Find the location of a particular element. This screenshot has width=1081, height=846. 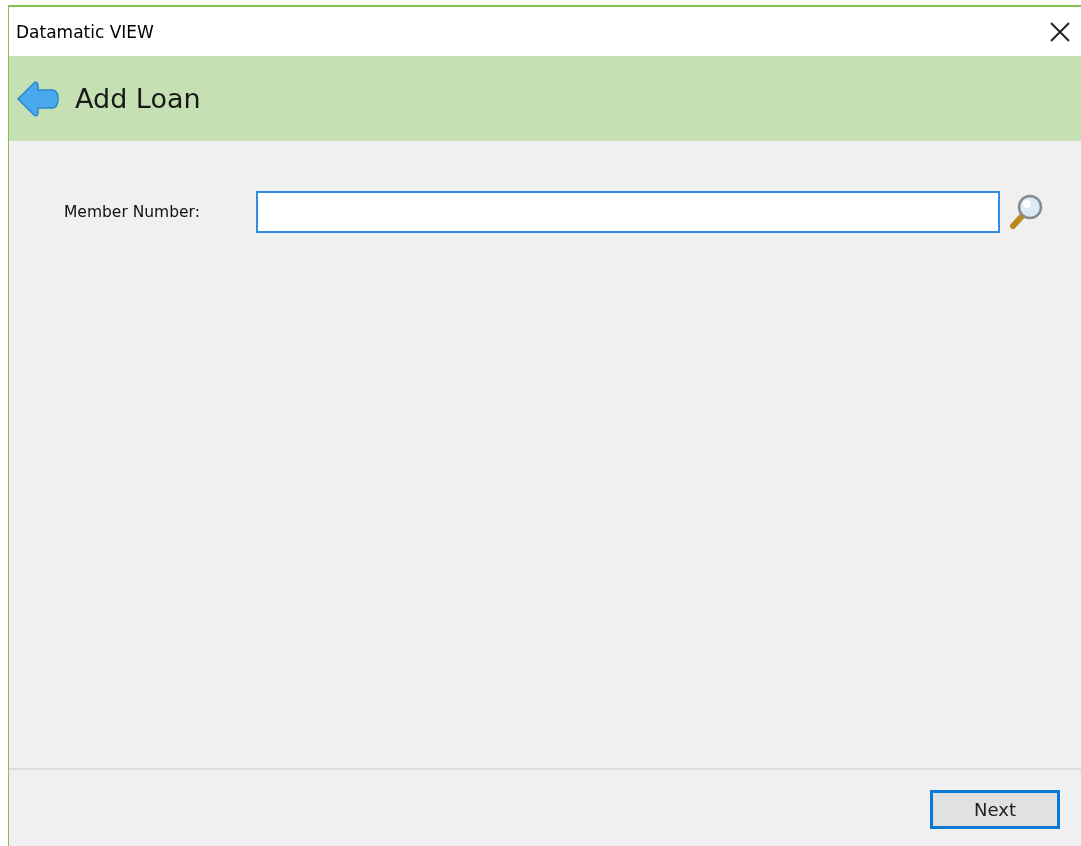

next-button: Next is located at coordinates (995, 809).